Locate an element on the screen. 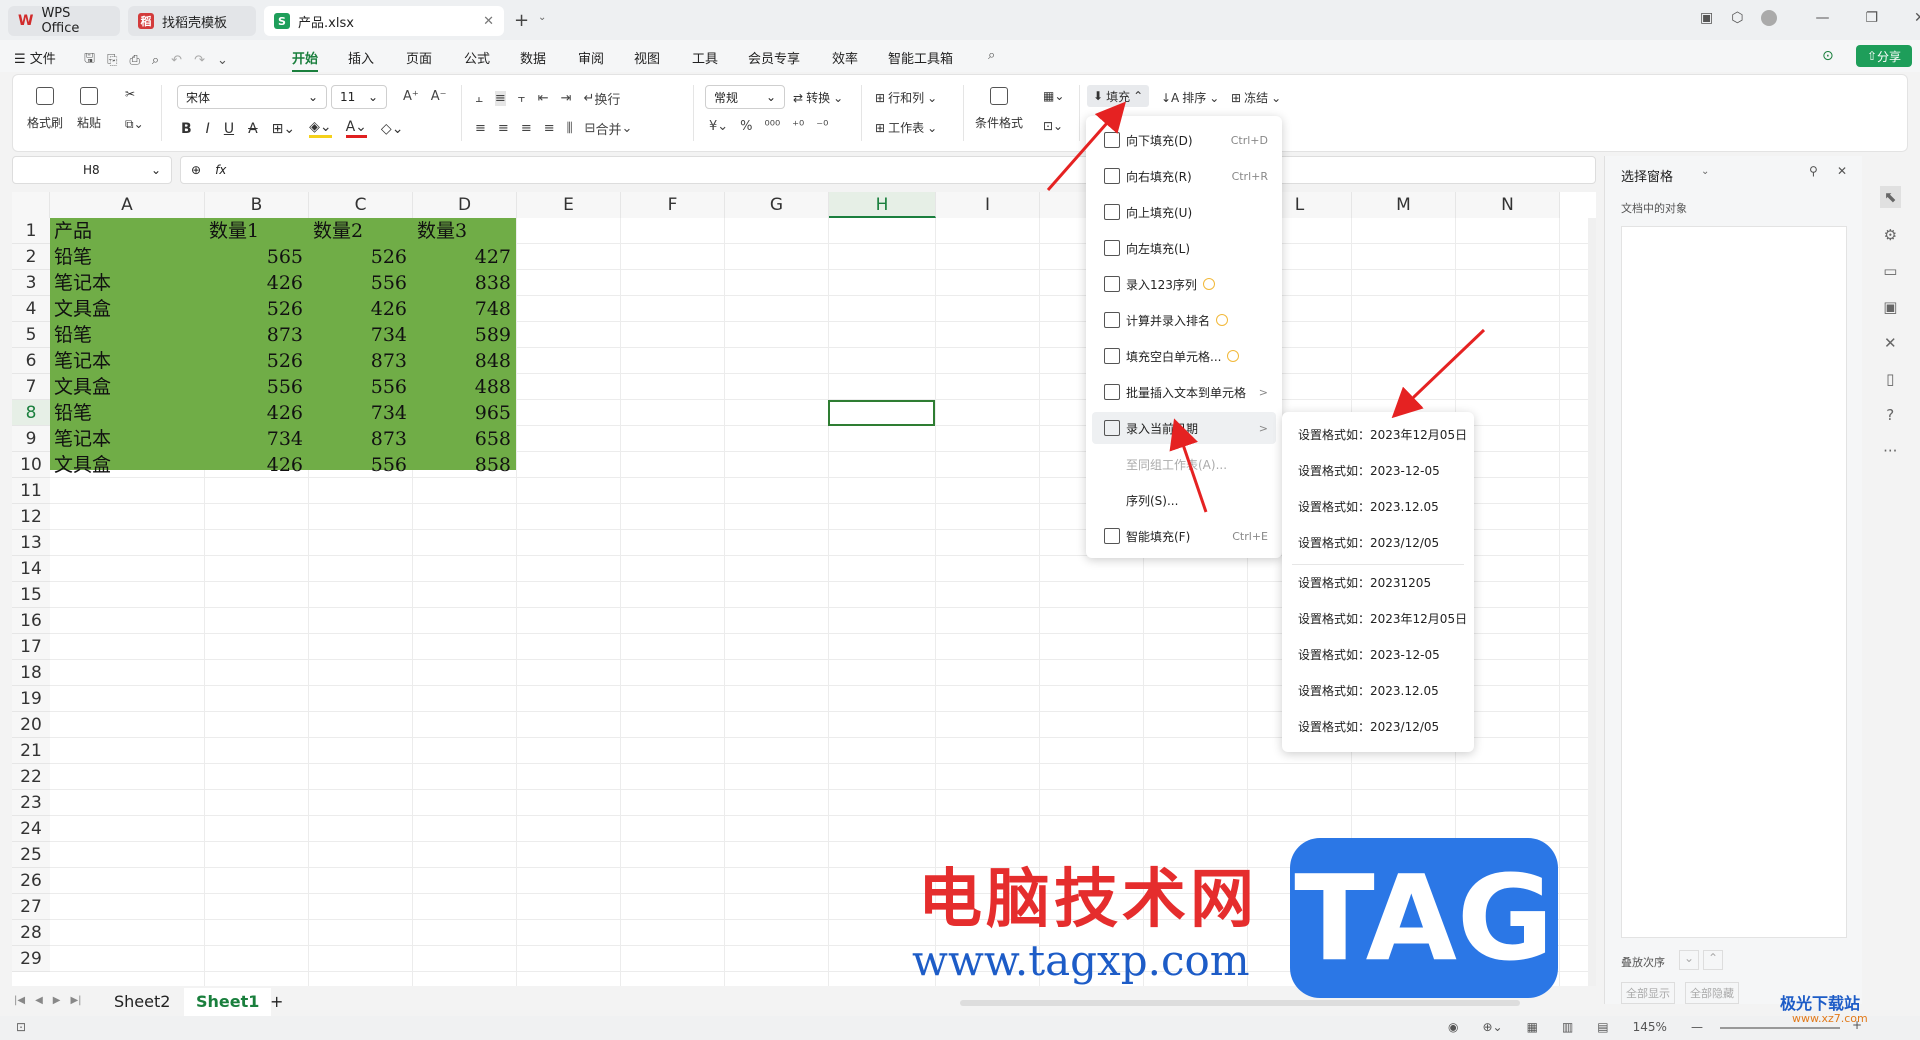  tab-wps-office: W WPS Office is located at coordinates (64, 21).